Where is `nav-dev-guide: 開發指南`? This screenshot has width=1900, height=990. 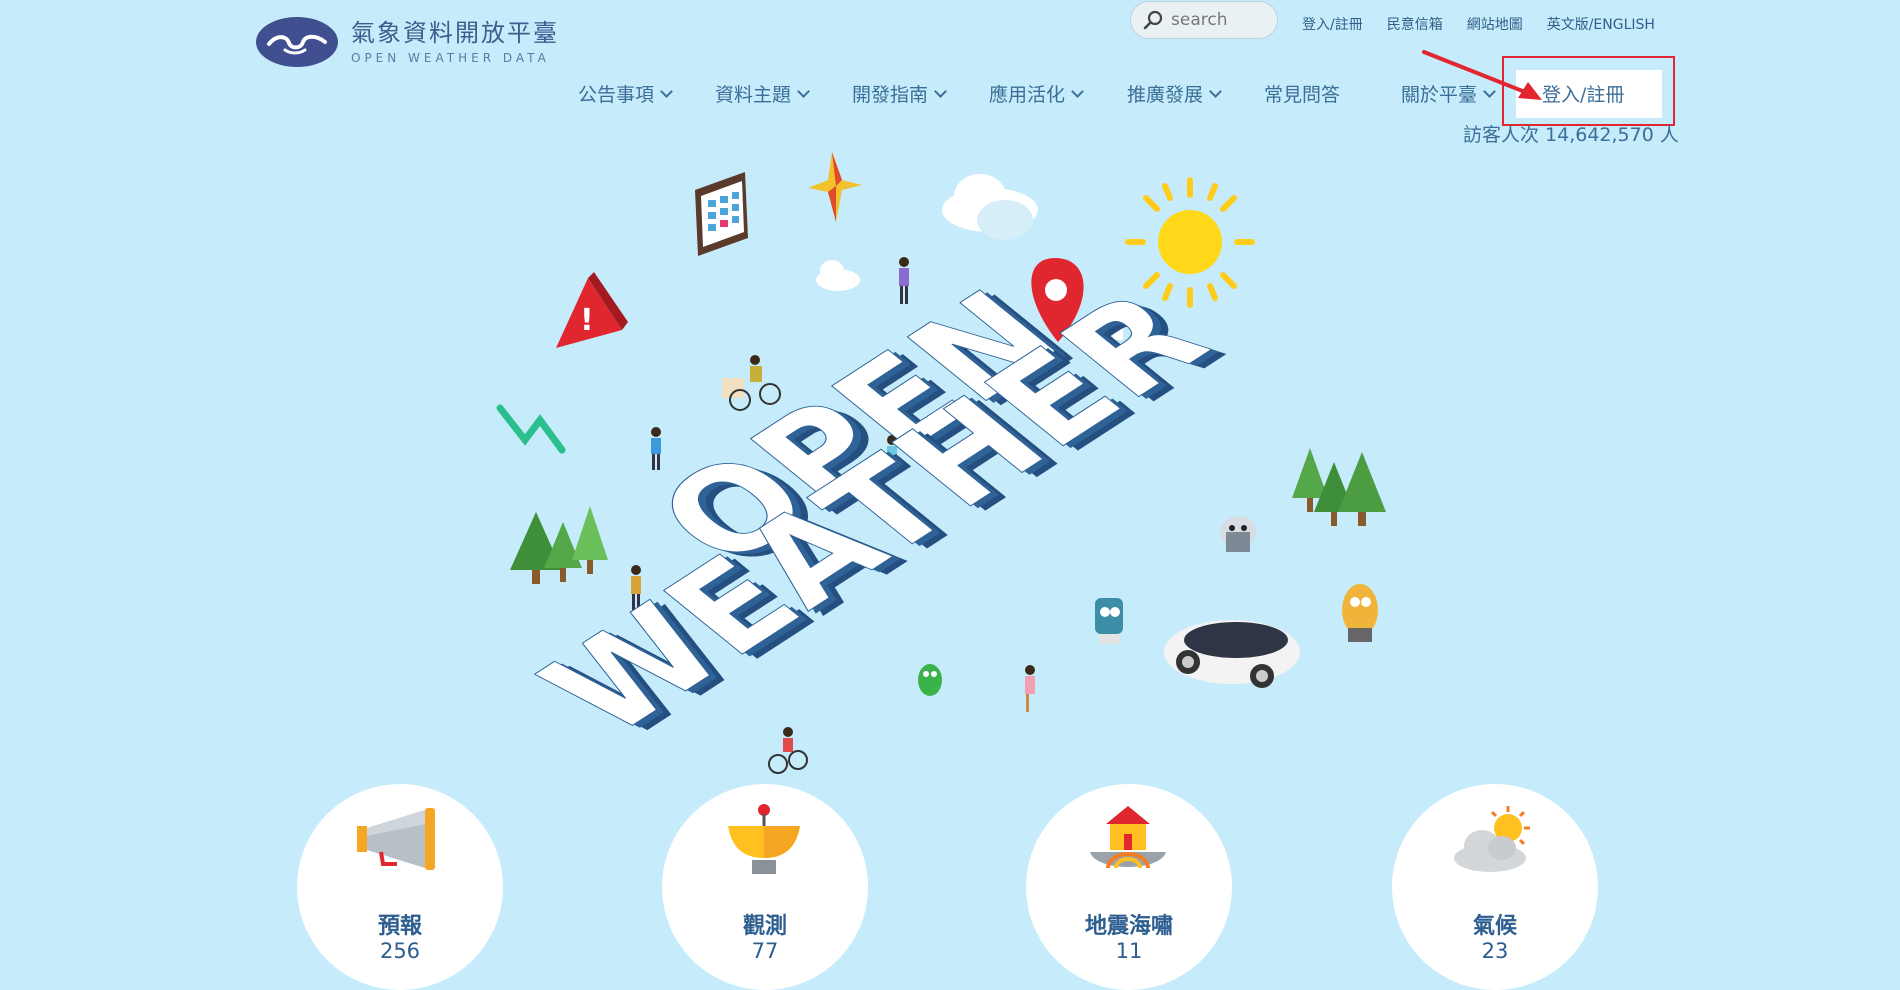 nav-dev-guide: 開發指南 is located at coordinates (920, 93).